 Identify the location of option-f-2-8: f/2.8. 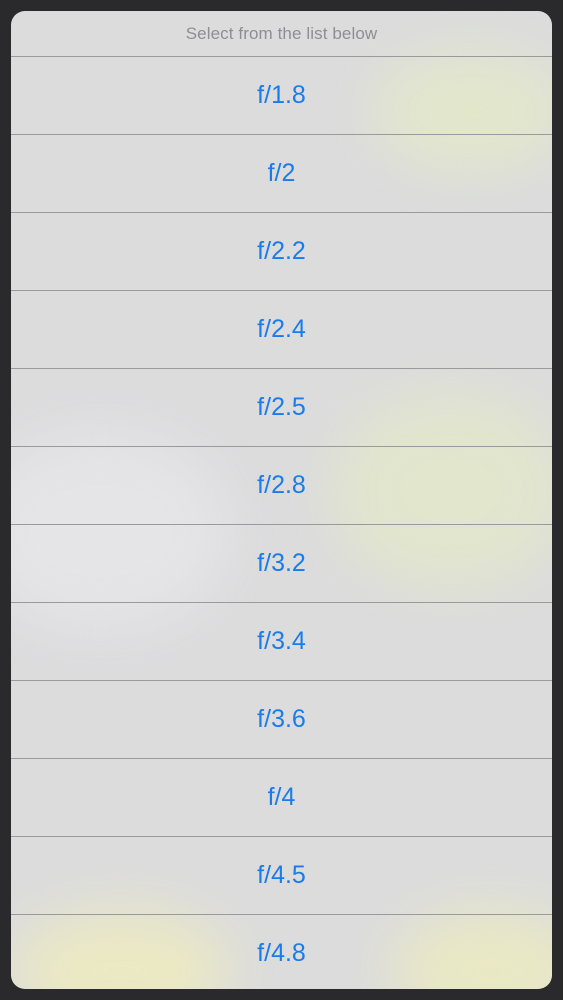
(281, 486).